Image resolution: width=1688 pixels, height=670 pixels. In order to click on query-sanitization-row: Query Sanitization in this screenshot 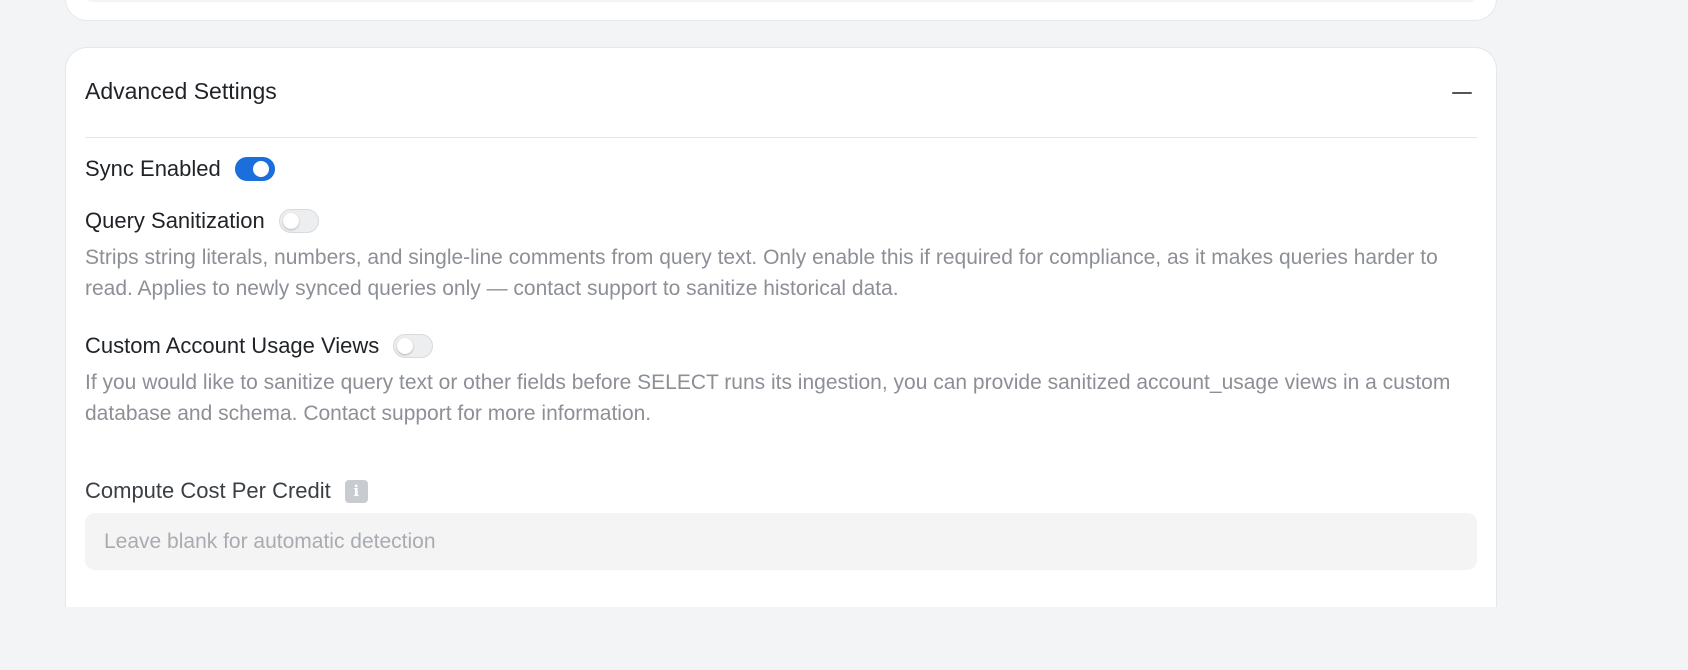, I will do `click(202, 221)`.